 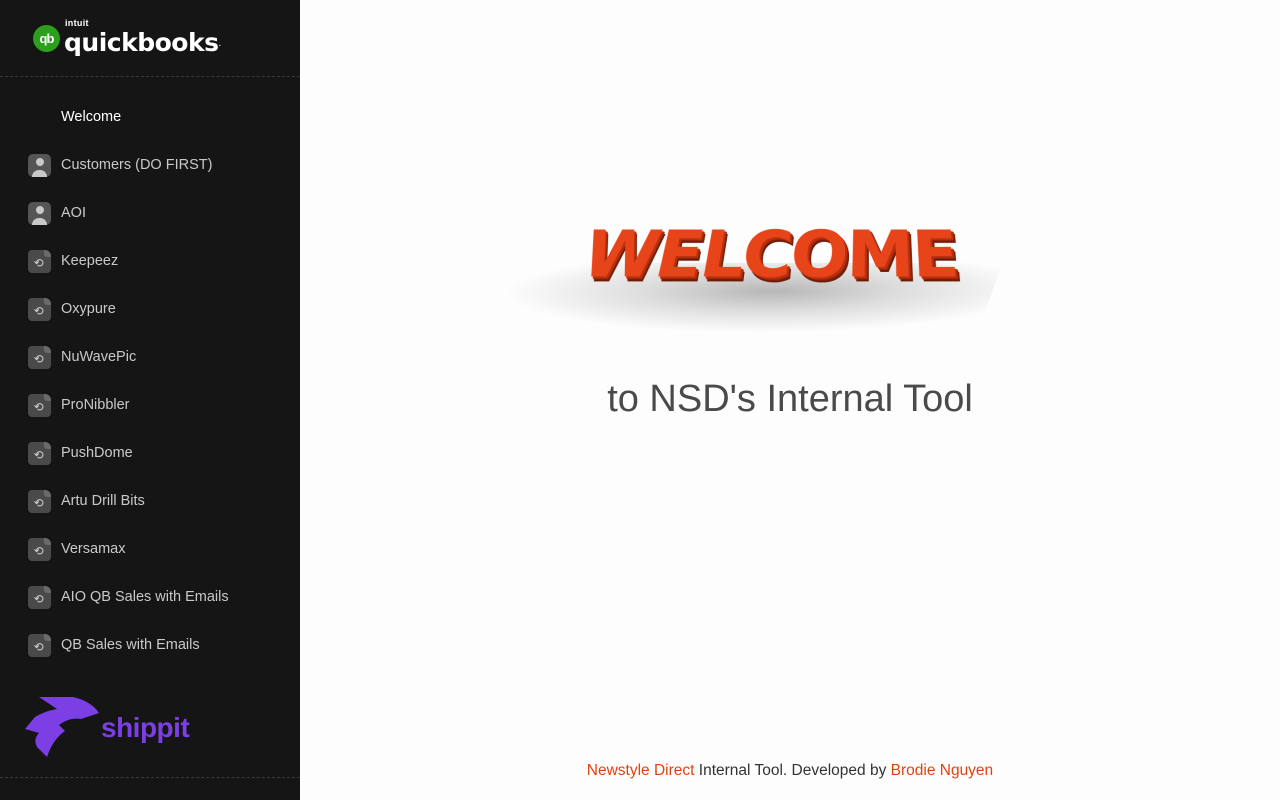 What do you see at coordinates (137, 165) in the screenshot?
I see `sidebar-item-label: Customers (DO FIRST)` at bounding box center [137, 165].